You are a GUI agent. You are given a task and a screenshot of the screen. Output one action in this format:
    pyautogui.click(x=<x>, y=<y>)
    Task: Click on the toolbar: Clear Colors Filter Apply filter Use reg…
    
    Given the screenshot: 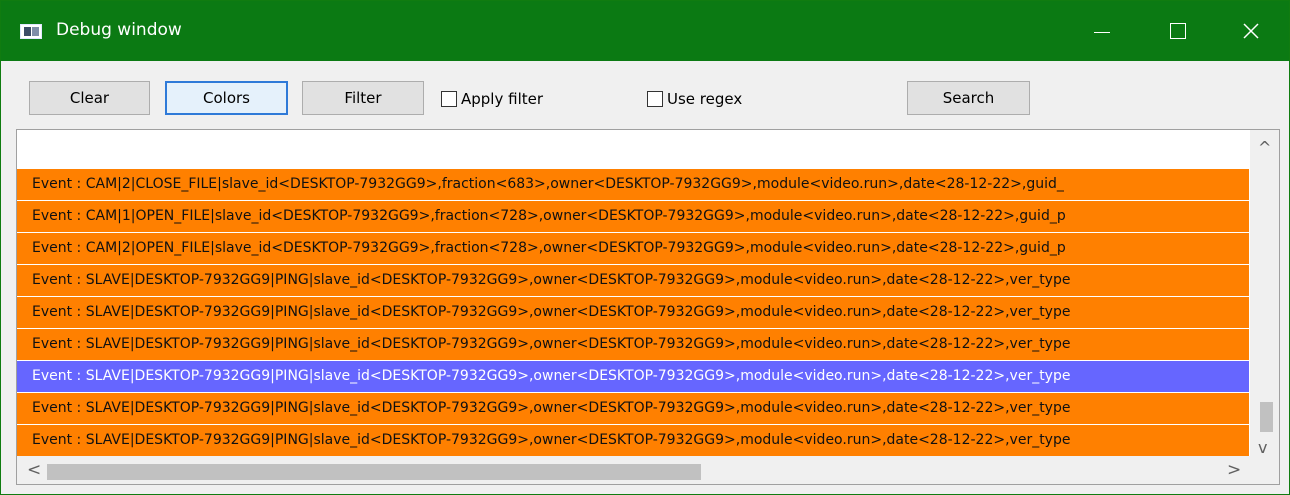 What is the action you would take?
    pyautogui.click(x=645, y=95)
    